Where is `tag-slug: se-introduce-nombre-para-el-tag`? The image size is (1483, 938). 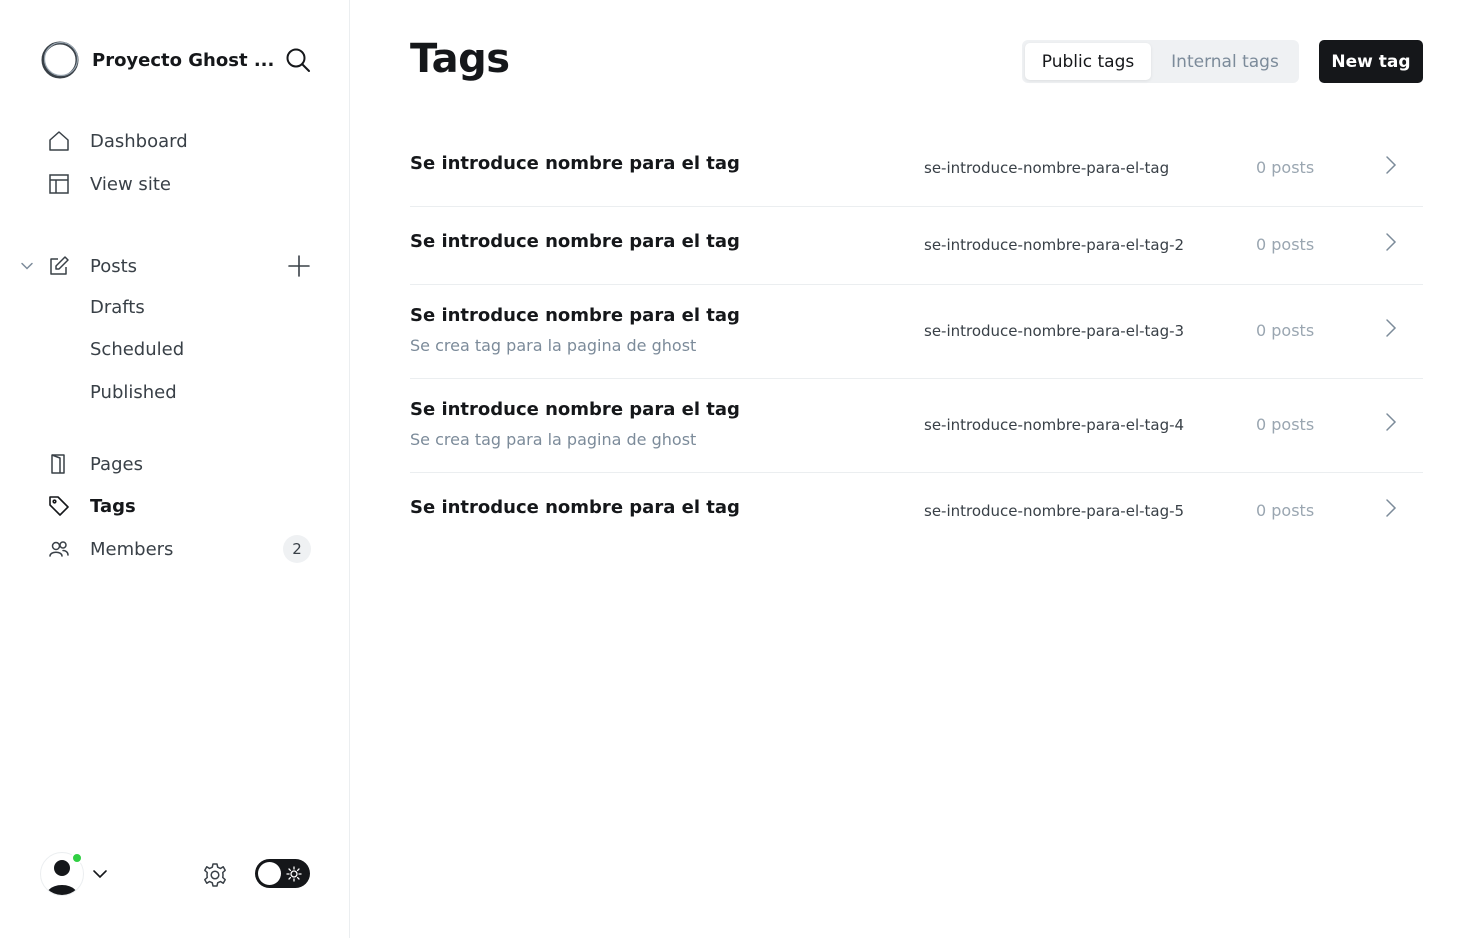
tag-slug: se-introduce-nombre-para-el-tag is located at coordinates (1047, 168).